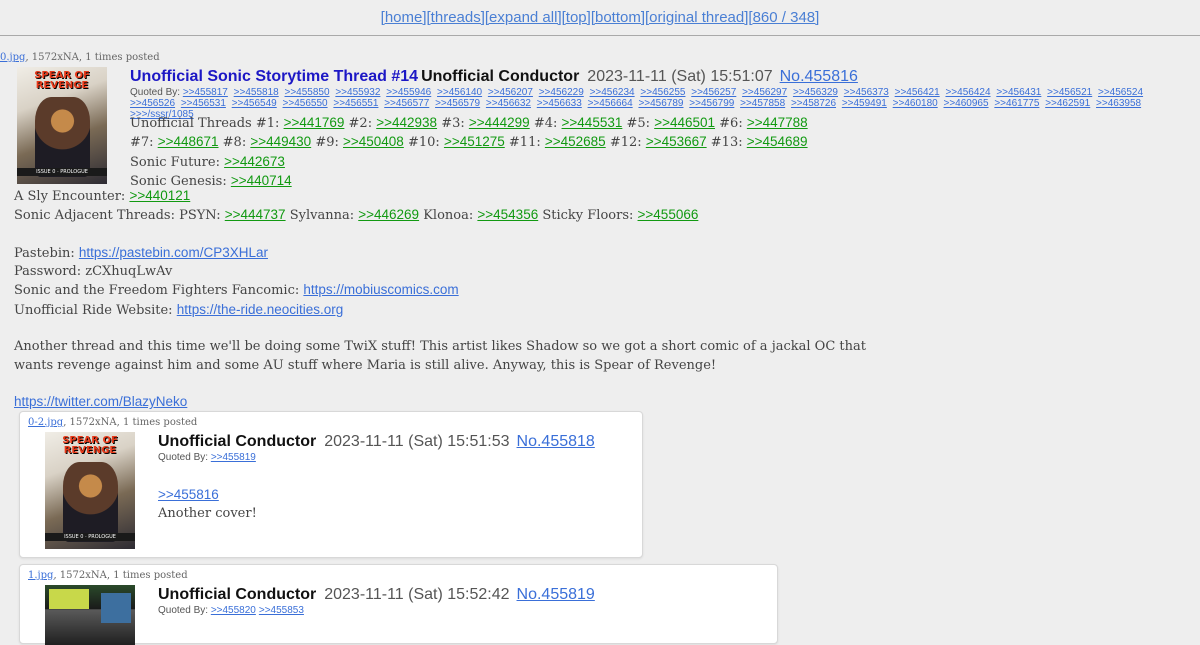 This screenshot has width=1200, height=645. What do you see at coordinates (556, 441) in the screenshot?
I see `reply-post-number: No.455818` at bounding box center [556, 441].